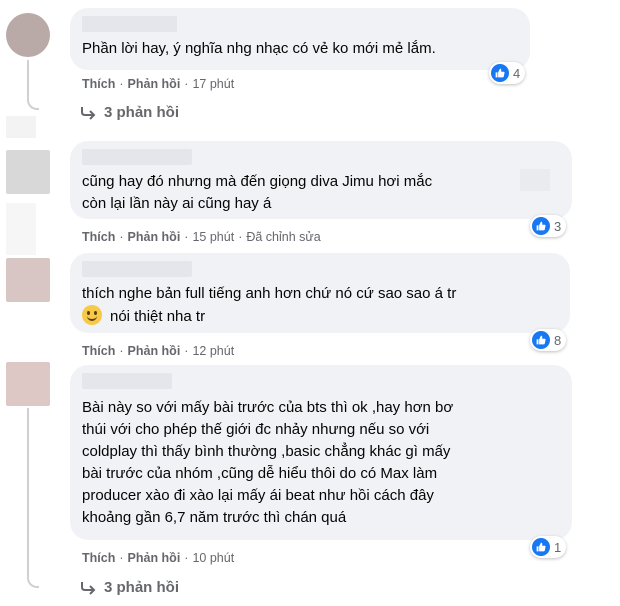 This screenshot has height=606, width=620. I want to click on redacted-mark, so click(535, 180).